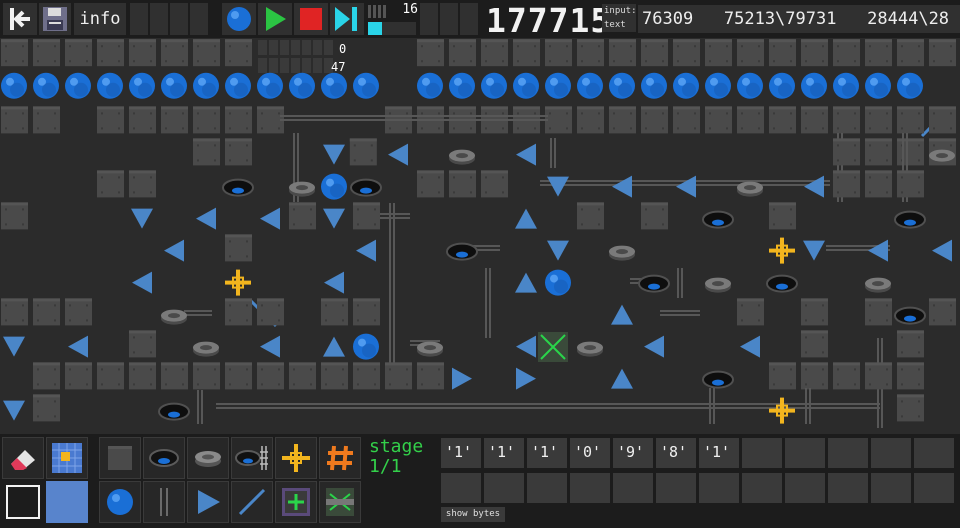  I want to click on block-tool, so click(120, 458).